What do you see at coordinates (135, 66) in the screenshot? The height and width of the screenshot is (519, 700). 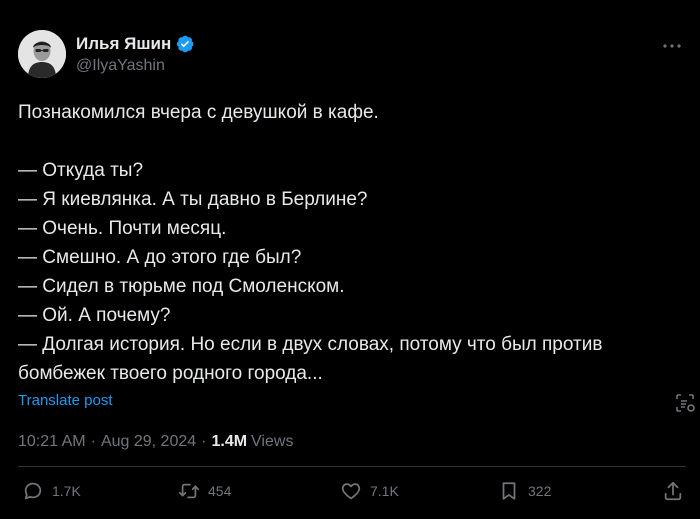 I see `author-handle: @IlyaYashin` at bounding box center [135, 66].